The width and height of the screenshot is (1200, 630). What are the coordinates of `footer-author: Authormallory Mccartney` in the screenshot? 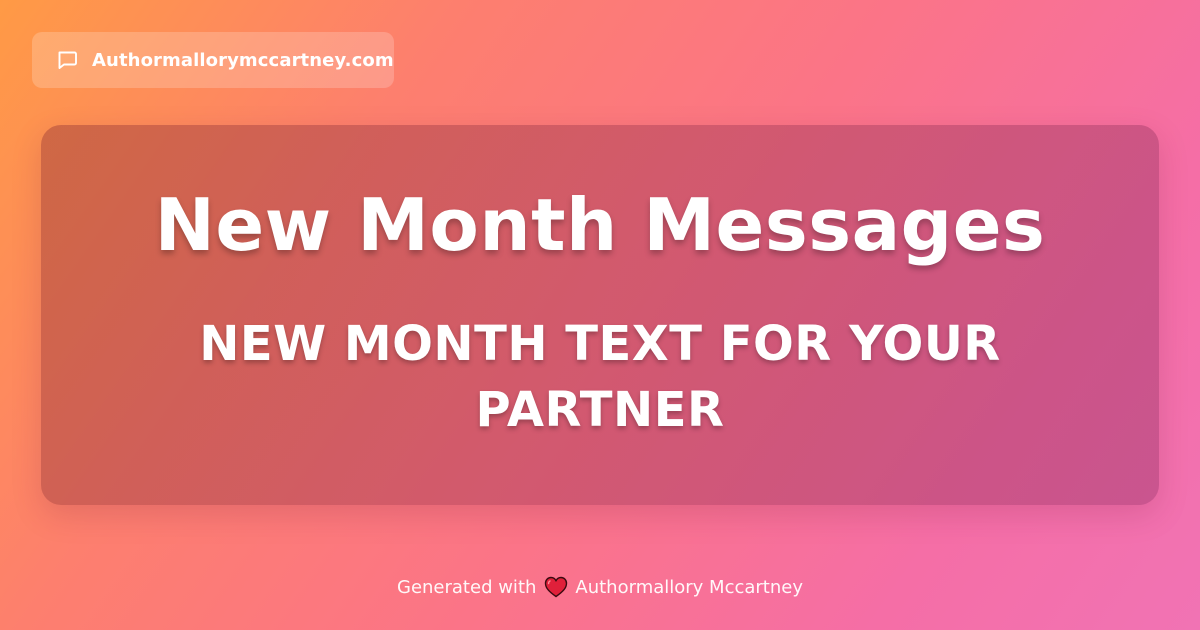 It's located at (689, 587).